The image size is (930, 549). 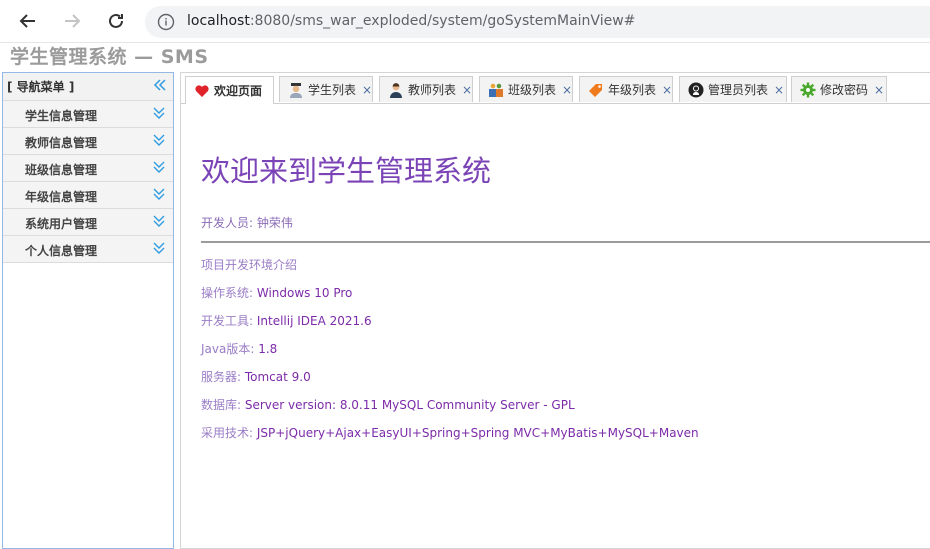 I want to click on developer-name: 钟荣伟, so click(x=274, y=223).